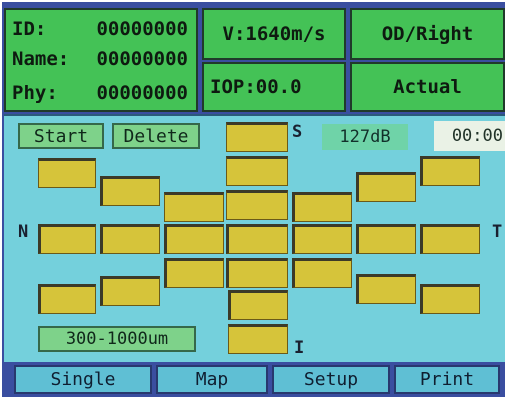 The image size is (507, 399). What do you see at coordinates (256, 87) in the screenshot?
I see `iop-value: IOP:00.0` at bounding box center [256, 87].